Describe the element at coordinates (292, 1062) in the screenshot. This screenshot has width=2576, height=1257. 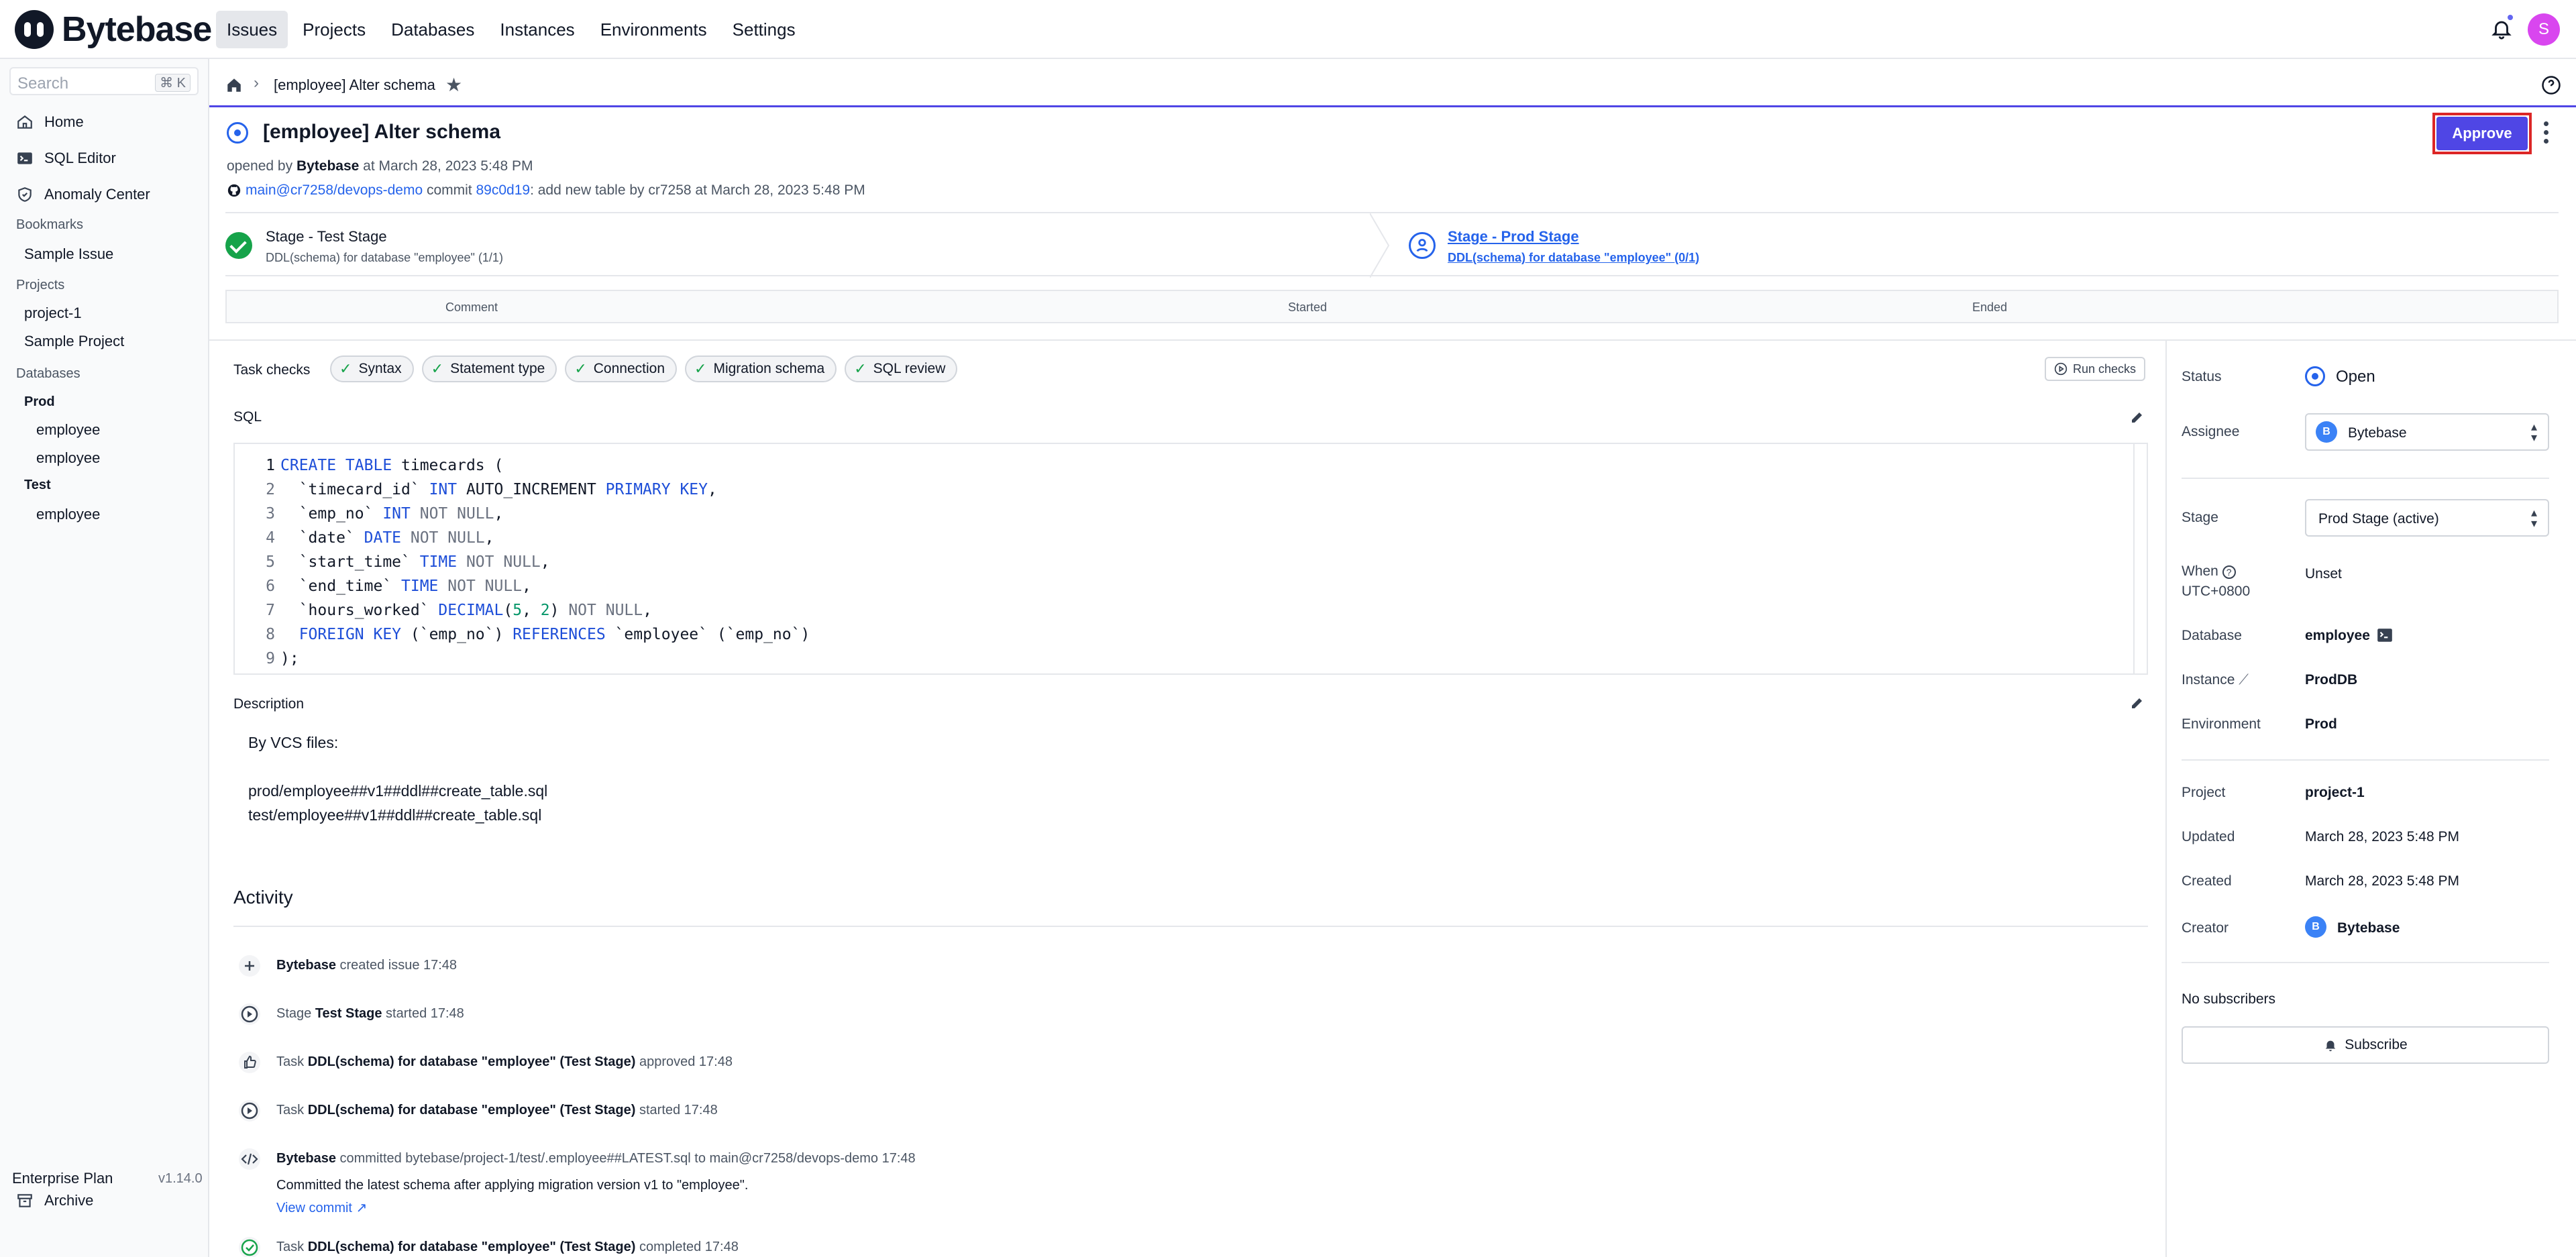
I see `activity-pre: Task` at that location.